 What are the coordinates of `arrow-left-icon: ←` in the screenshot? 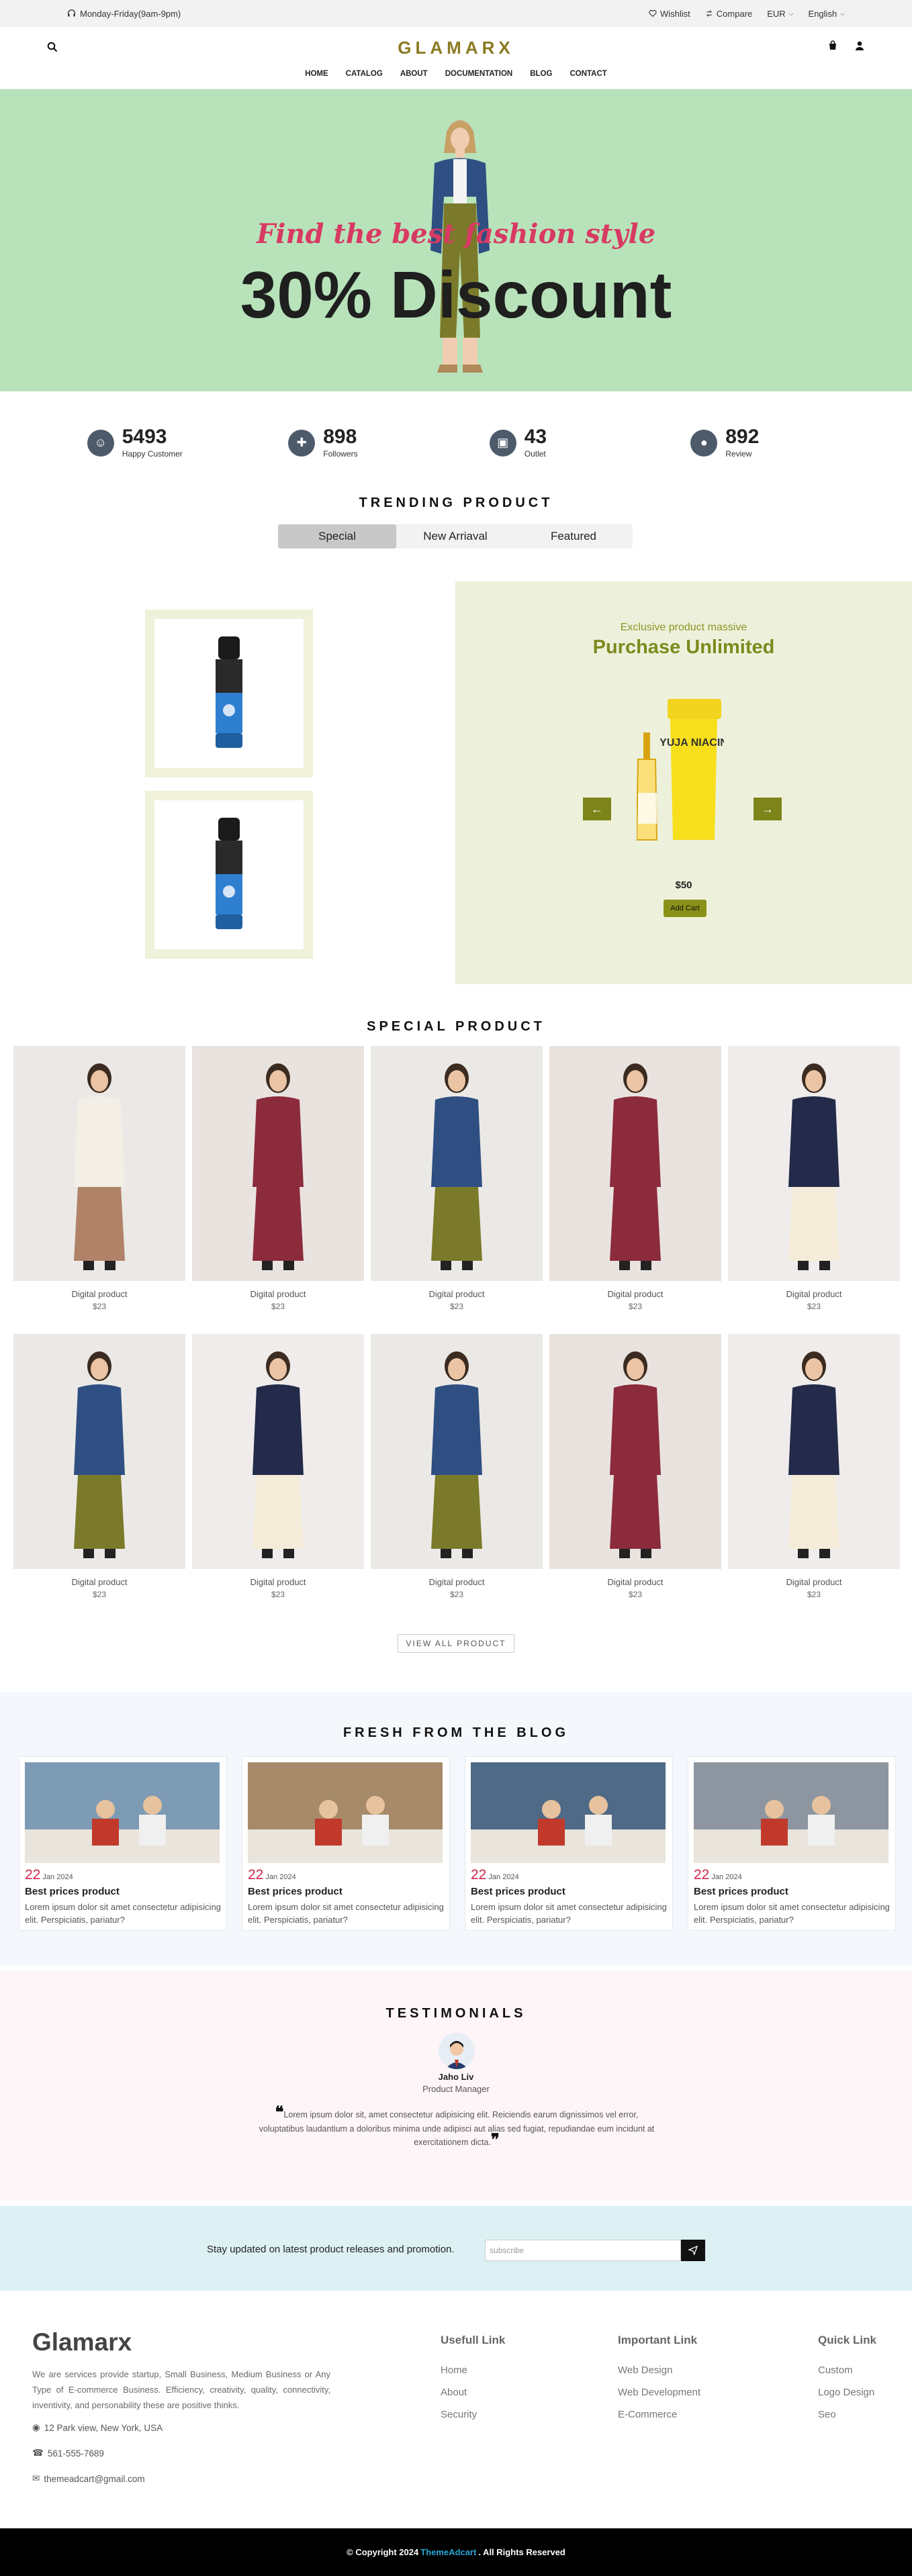 It's located at (597, 809).